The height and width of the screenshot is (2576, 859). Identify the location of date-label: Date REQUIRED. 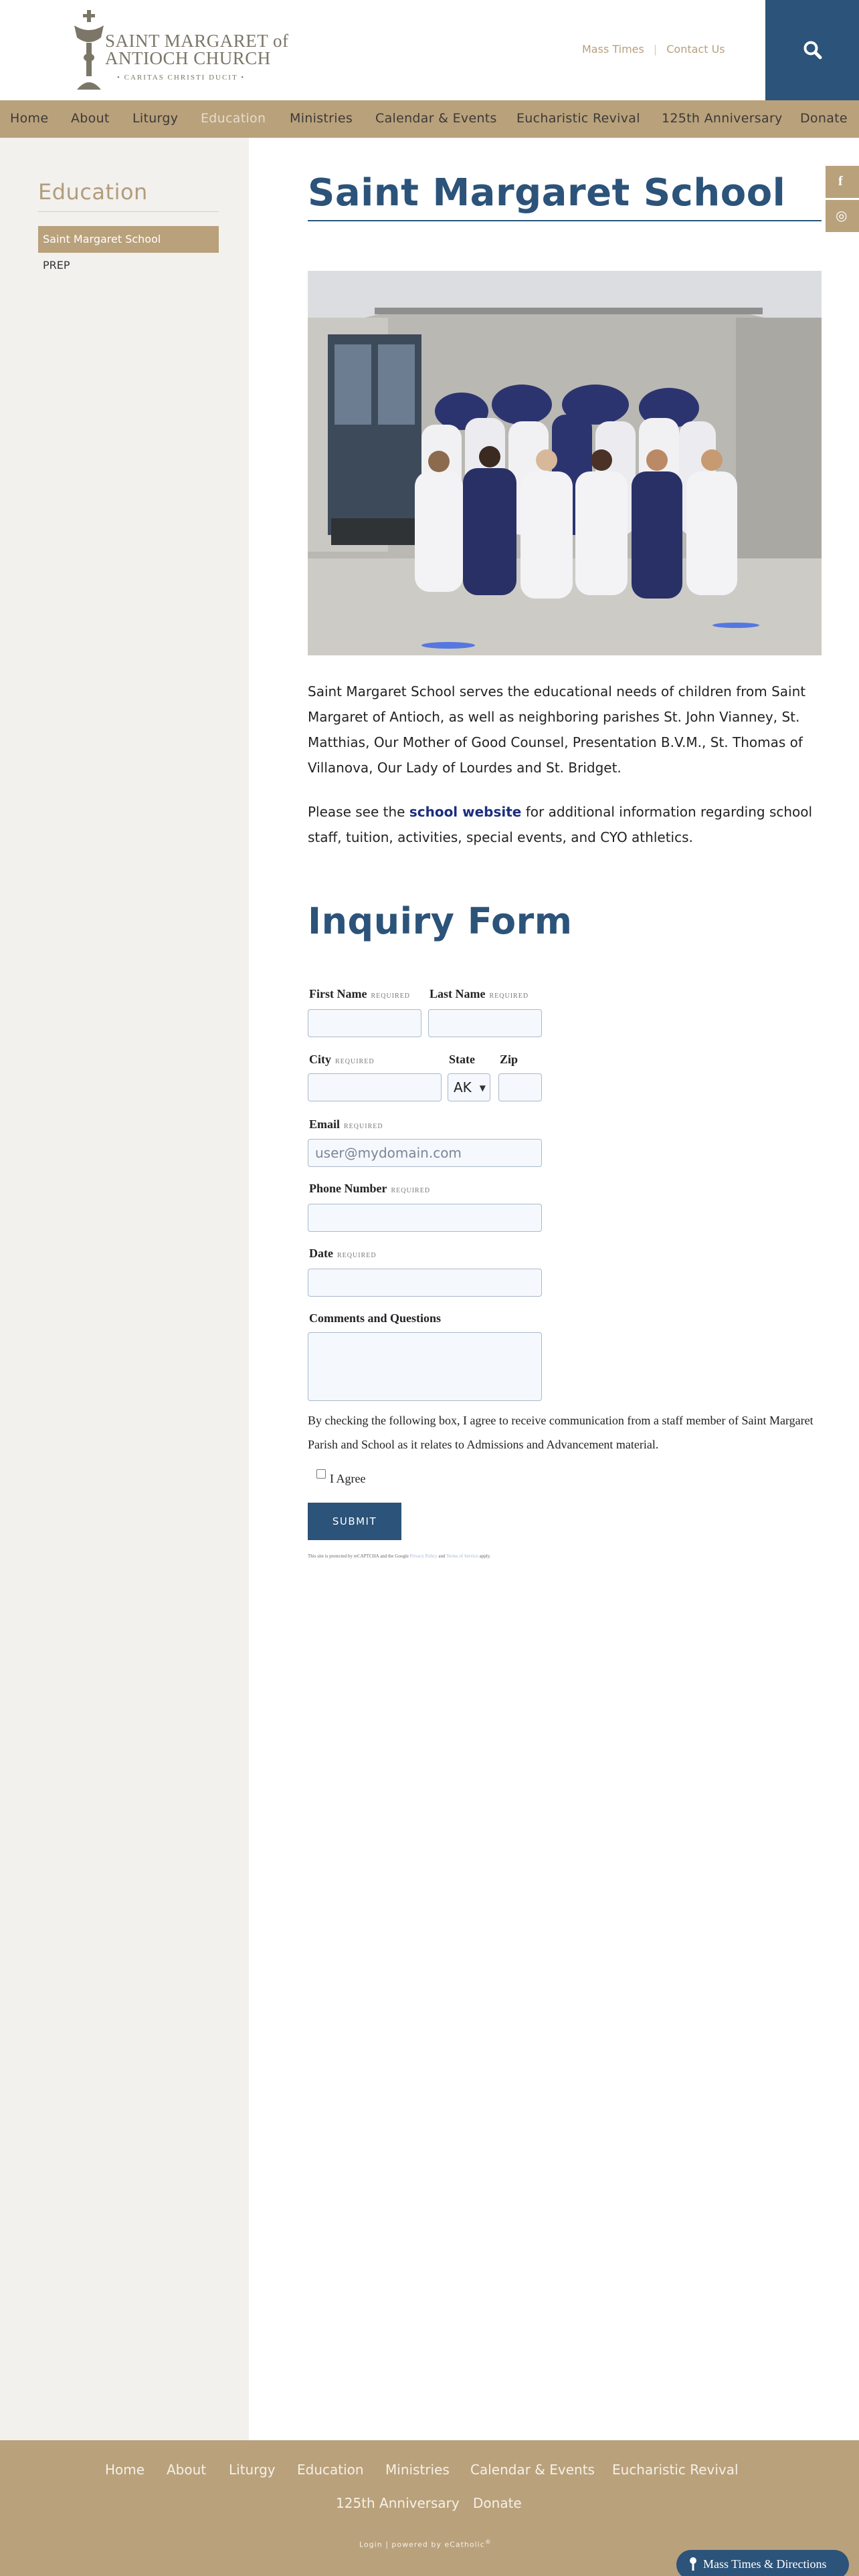
(343, 1254).